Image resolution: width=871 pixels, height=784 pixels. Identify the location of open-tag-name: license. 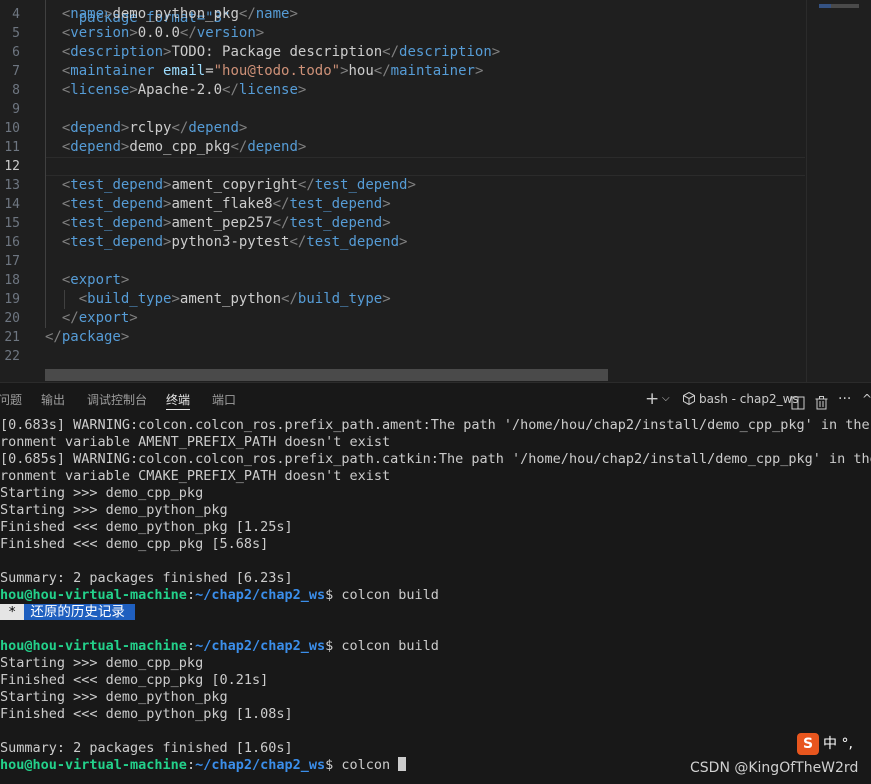
(100, 90).